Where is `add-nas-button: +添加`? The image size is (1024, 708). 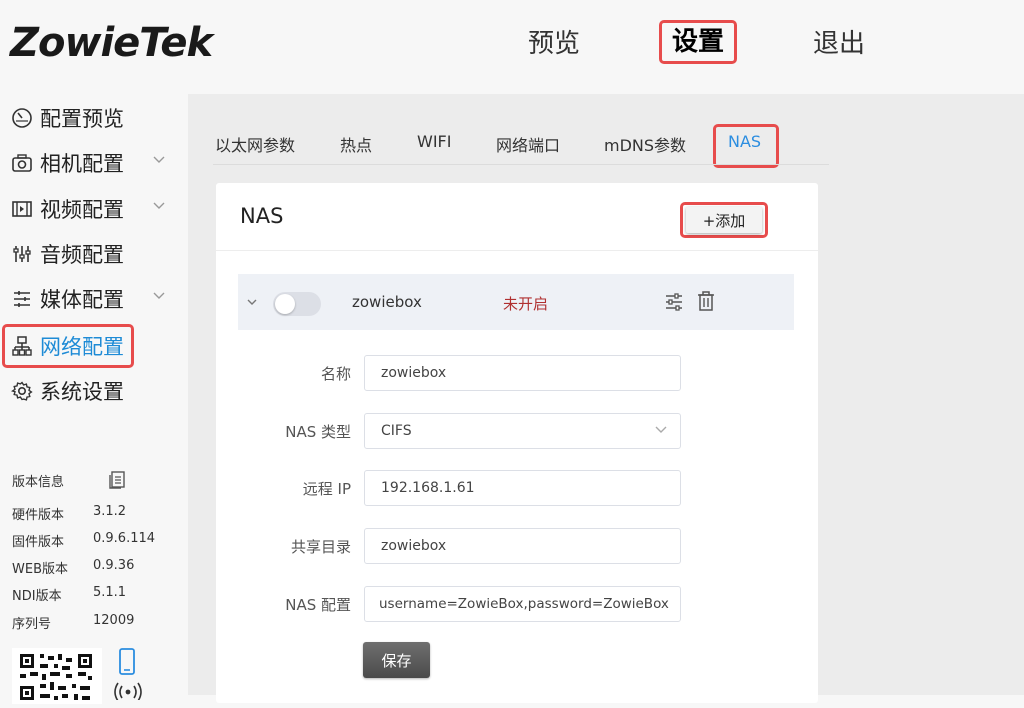
add-nas-button: +添加 is located at coordinates (724, 220).